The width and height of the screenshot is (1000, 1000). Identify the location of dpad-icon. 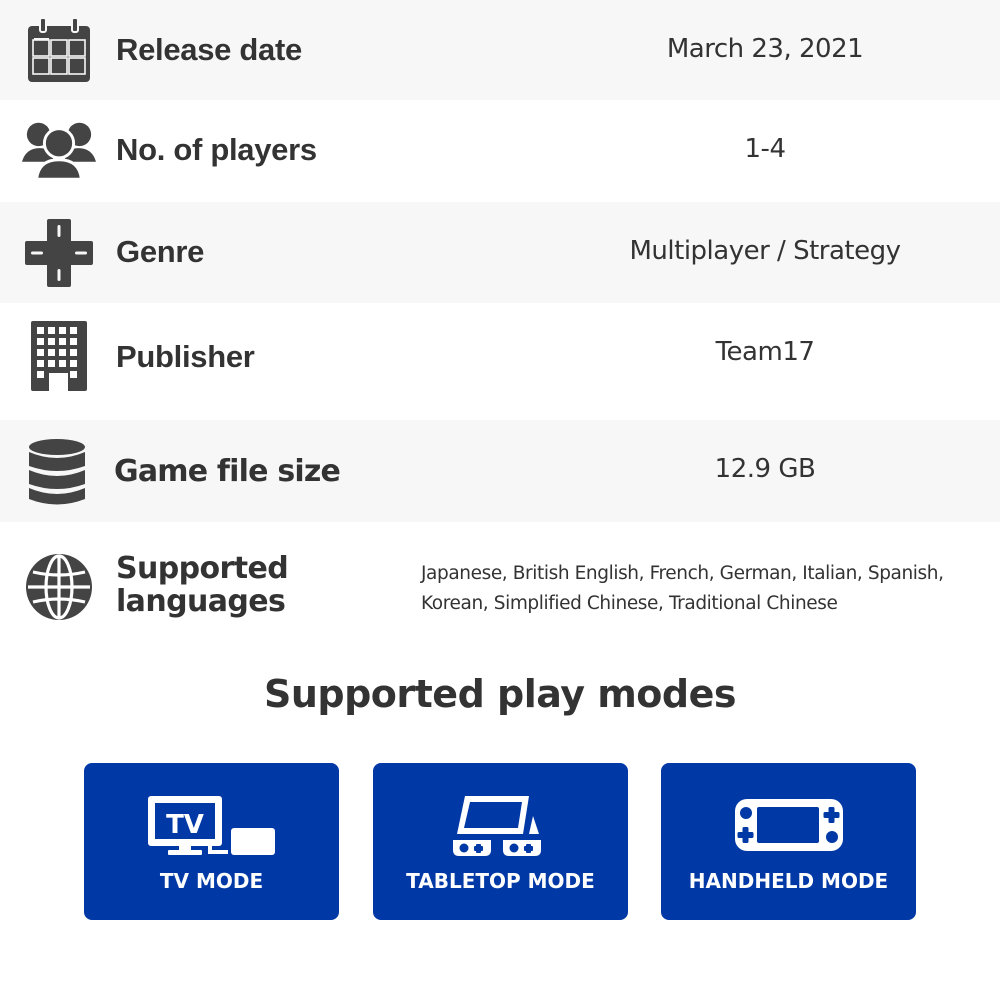
(59, 253).